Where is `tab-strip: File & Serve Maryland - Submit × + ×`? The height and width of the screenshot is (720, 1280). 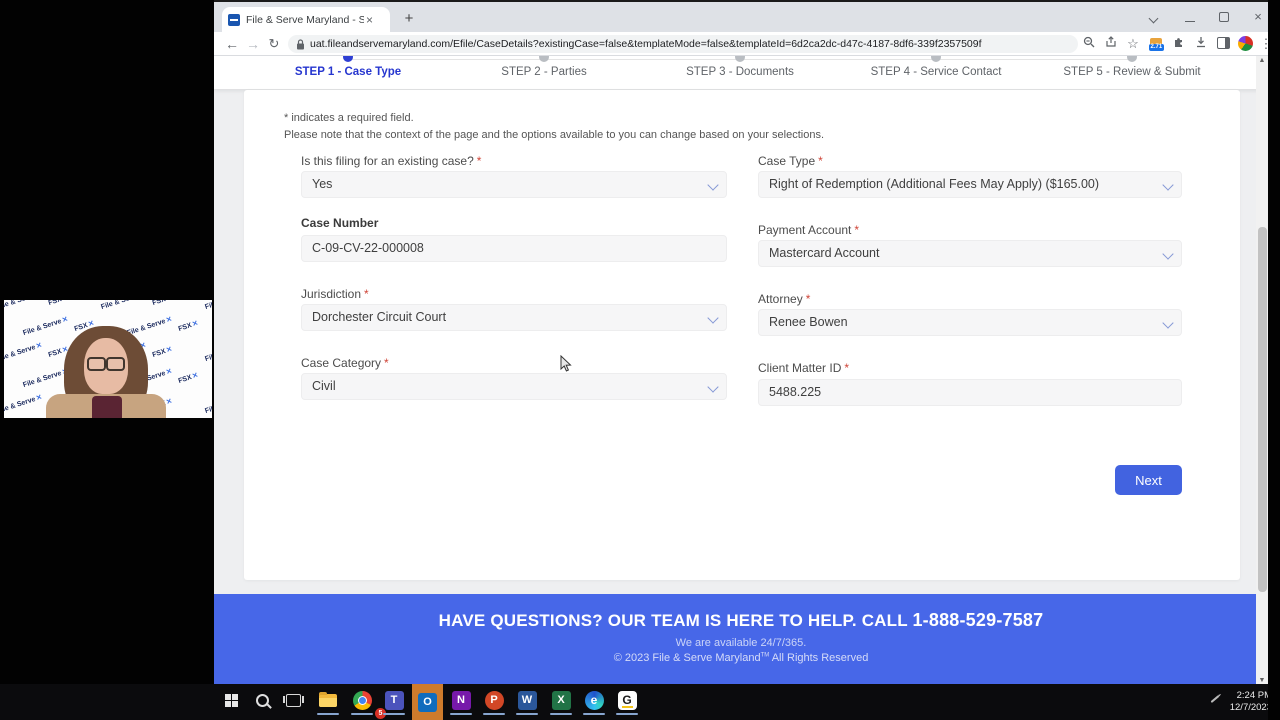 tab-strip: File & Serve Maryland - Submit × + × is located at coordinates (741, 17).